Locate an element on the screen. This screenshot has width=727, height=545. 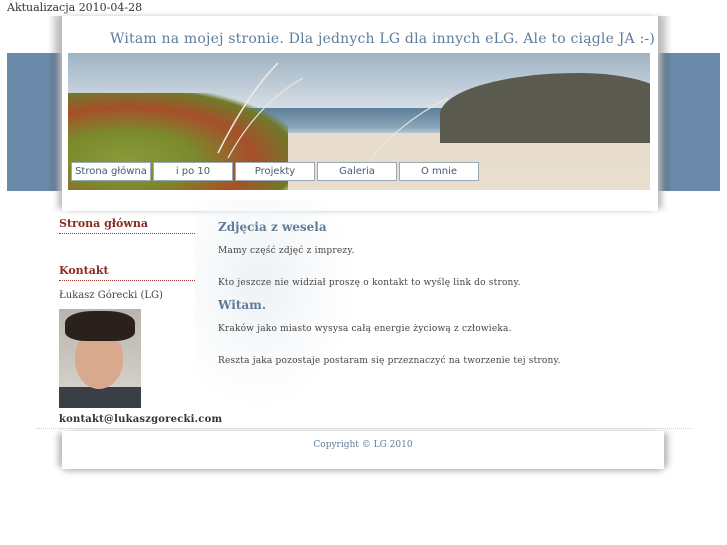
contact-email: kontakt@lukaszgorecki.com is located at coordinates (140, 419).